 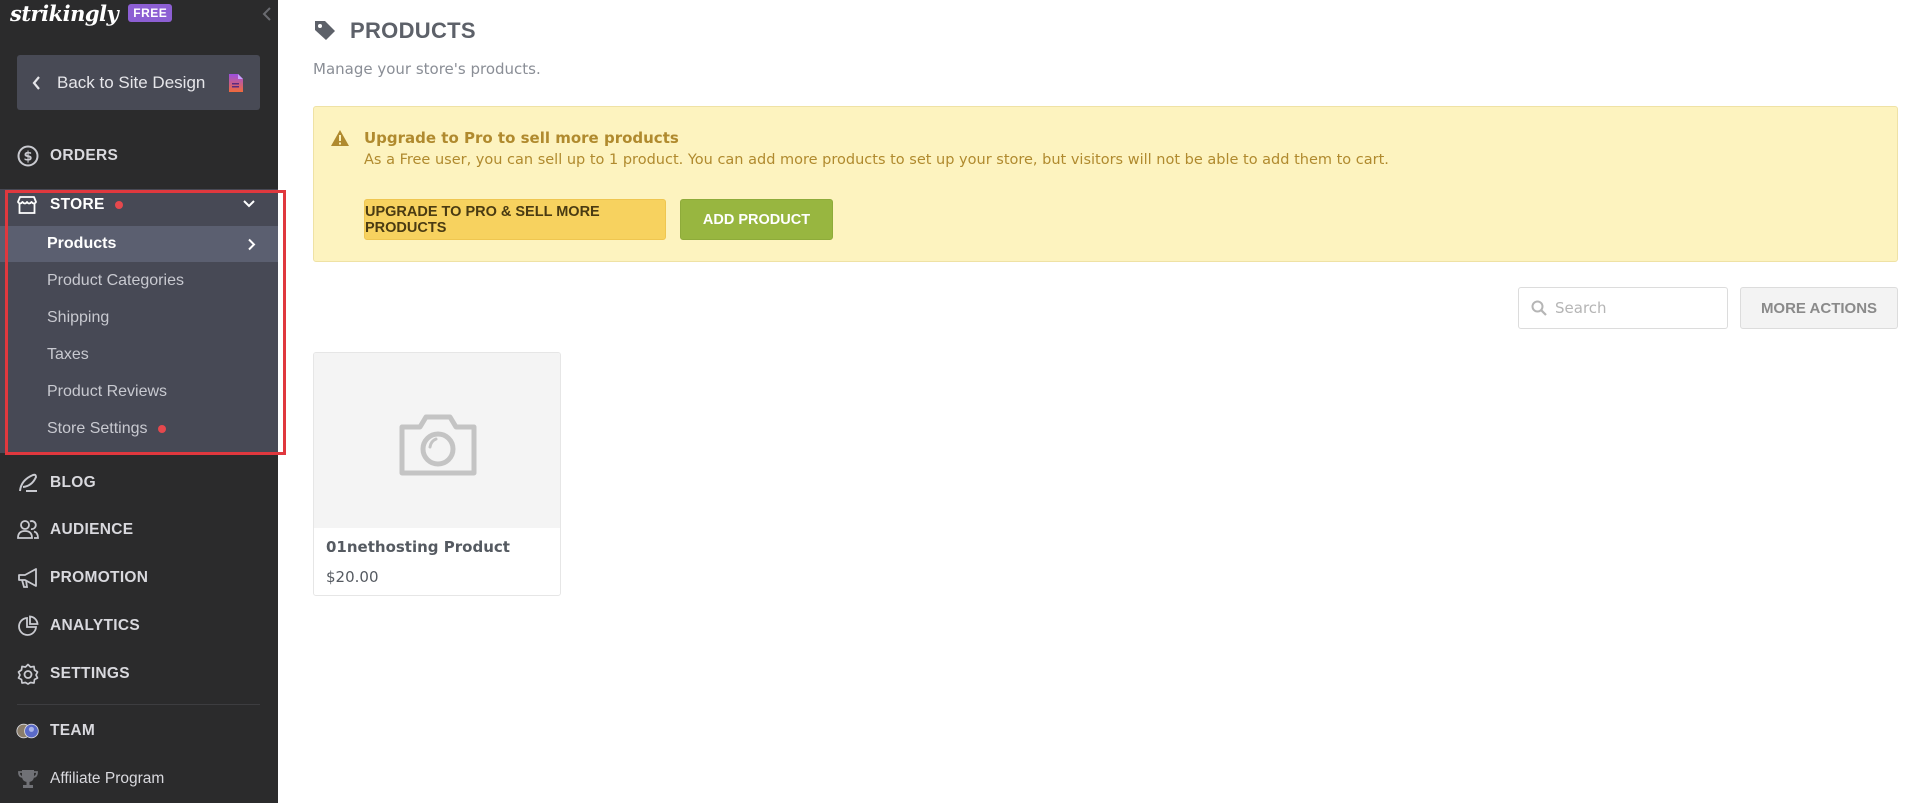 I want to click on subitem-label: Store Settings, so click(x=97, y=428).